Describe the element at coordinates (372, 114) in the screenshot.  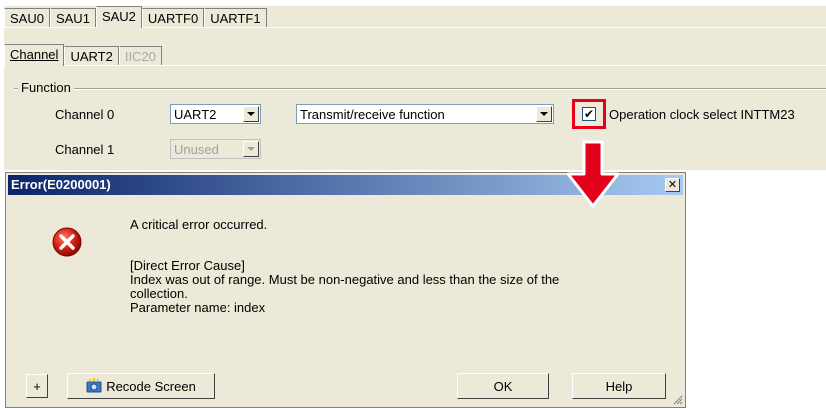
I see `channel0-function-value: Transmit/receive function` at that location.